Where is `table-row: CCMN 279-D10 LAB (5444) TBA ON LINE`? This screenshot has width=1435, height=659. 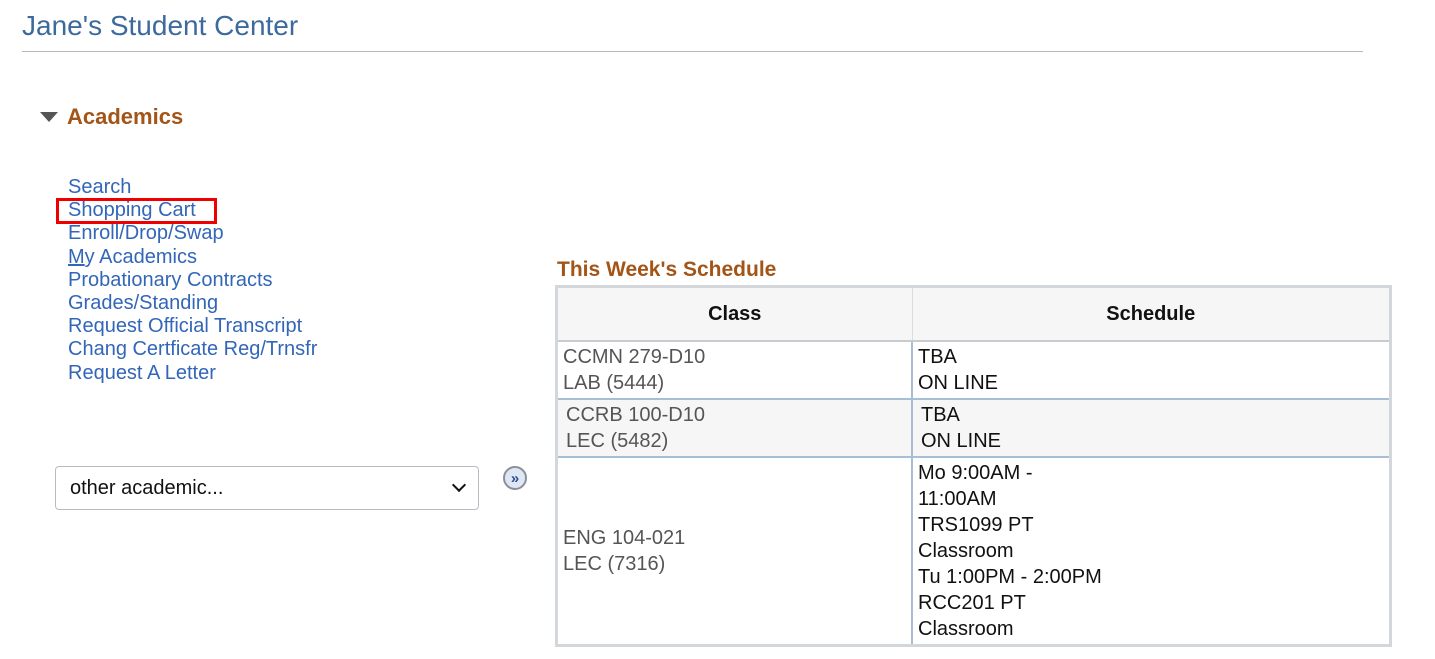 table-row: CCMN 279-D10 LAB (5444) TBA ON LINE is located at coordinates (973, 370).